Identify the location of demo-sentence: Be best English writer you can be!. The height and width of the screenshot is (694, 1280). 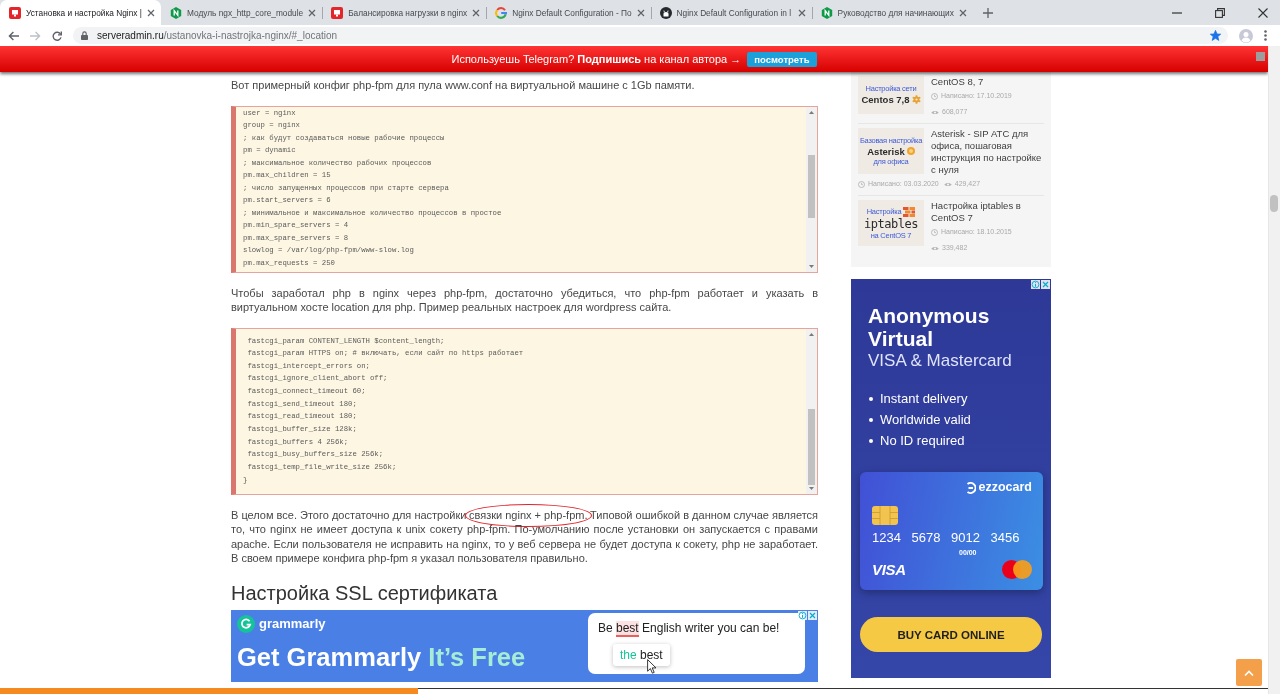
(689, 627).